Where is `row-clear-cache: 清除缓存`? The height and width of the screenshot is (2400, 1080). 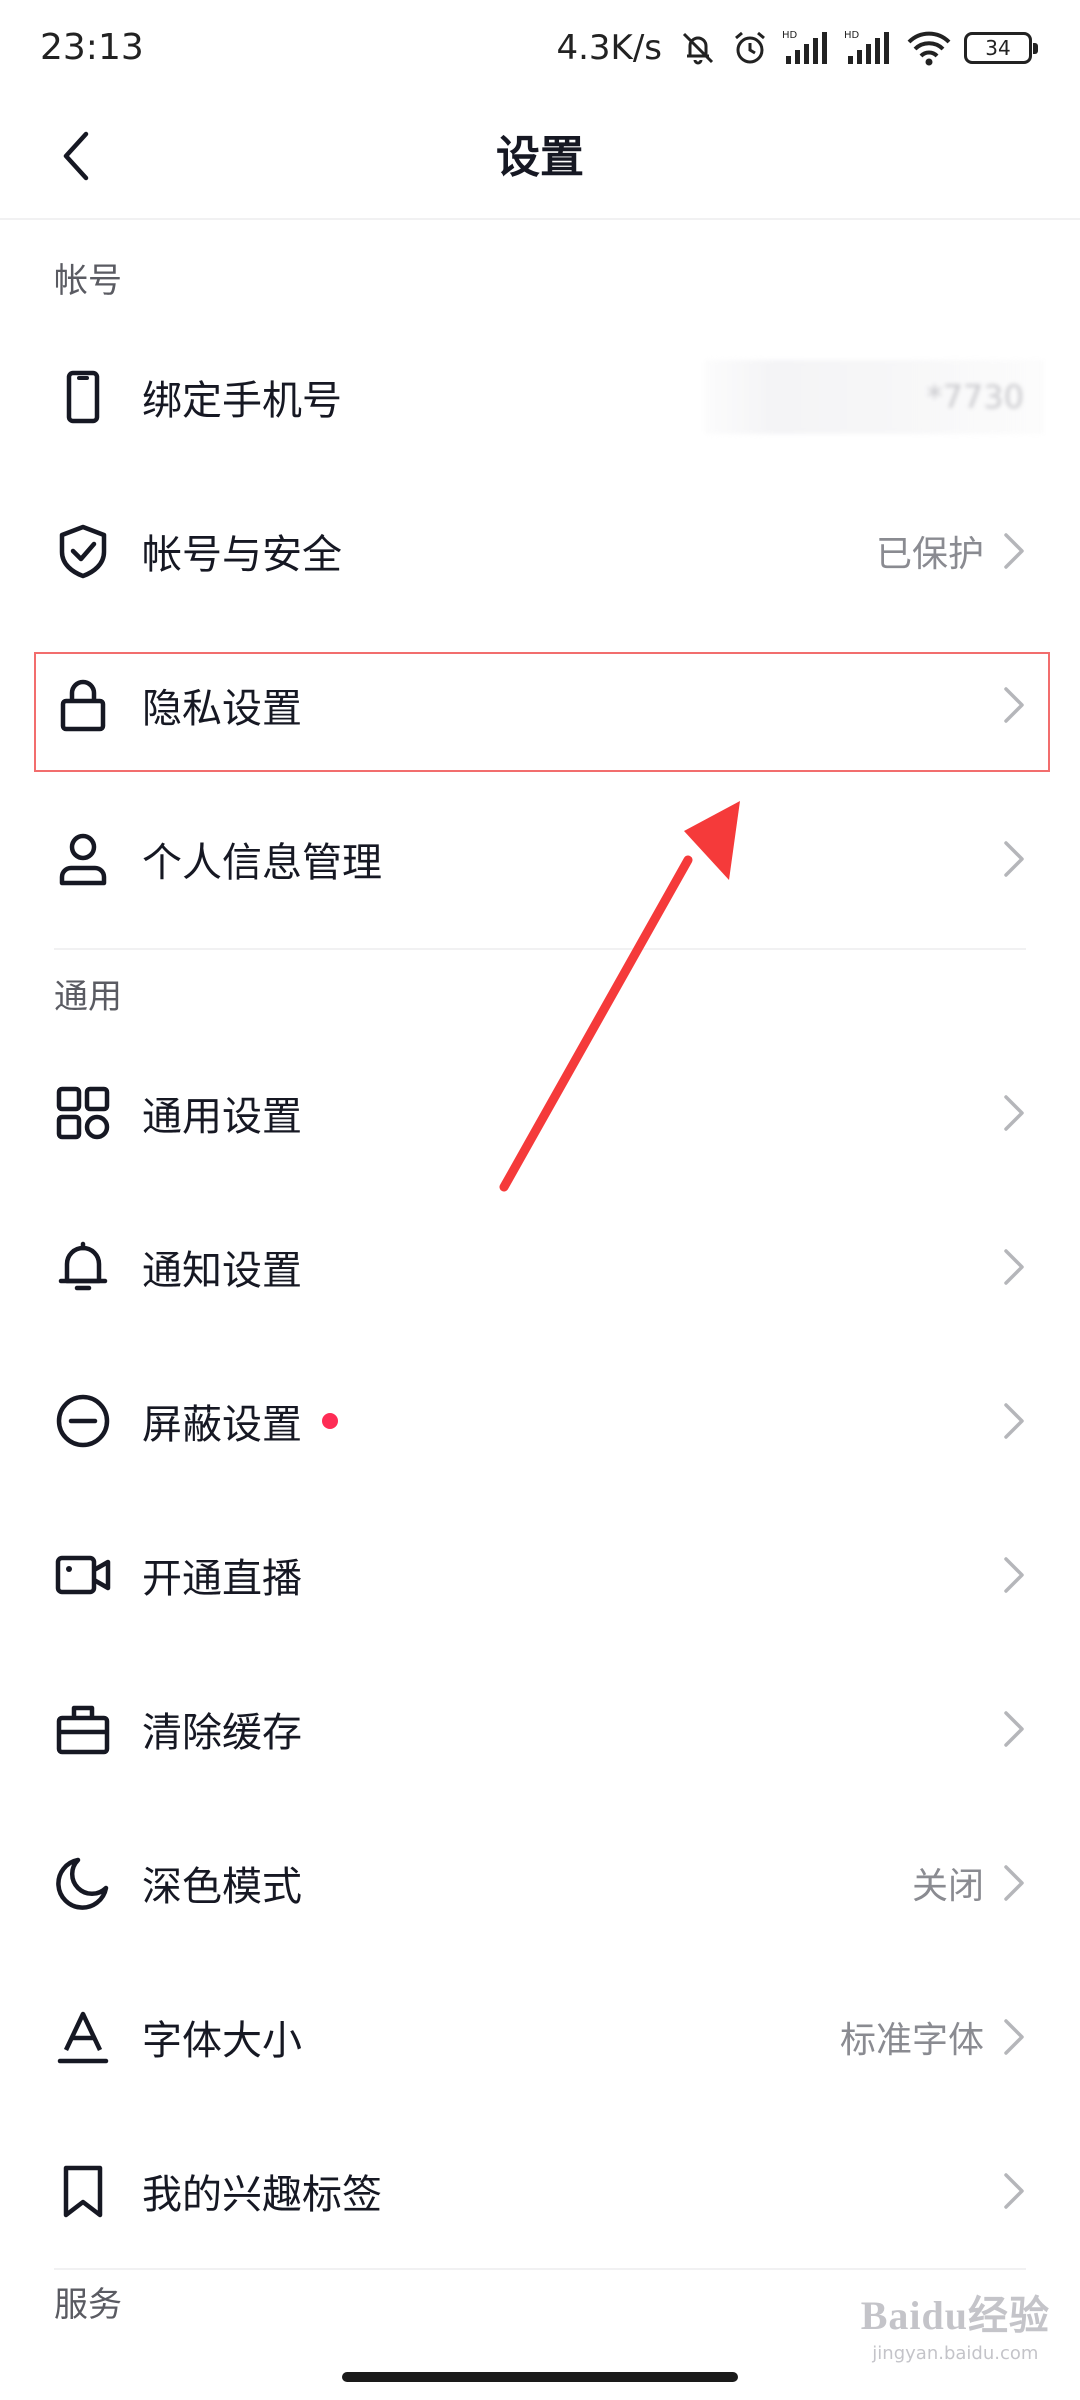 row-clear-cache: 清除缓存 is located at coordinates (540, 1729).